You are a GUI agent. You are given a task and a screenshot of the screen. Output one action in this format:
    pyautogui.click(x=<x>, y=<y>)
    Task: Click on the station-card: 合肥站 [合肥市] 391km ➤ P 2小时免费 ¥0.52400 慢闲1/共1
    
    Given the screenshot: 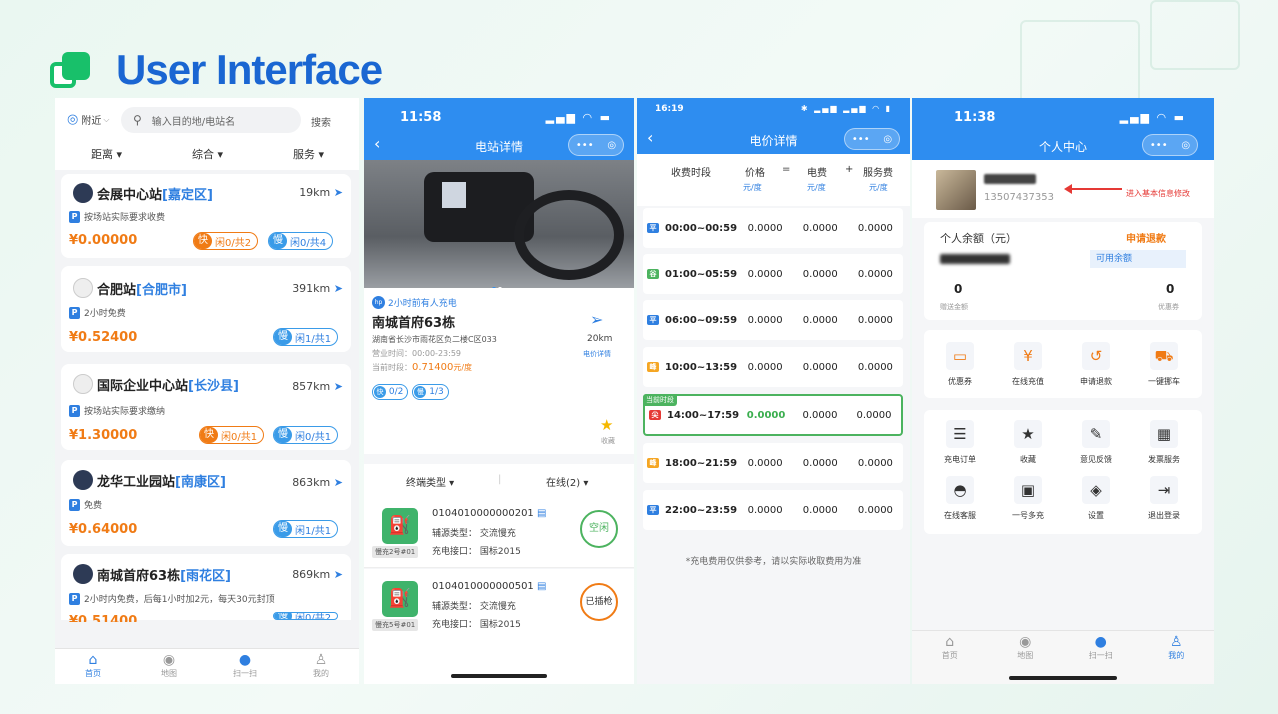 What is the action you would take?
    pyautogui.click(x=206, y=309)
    